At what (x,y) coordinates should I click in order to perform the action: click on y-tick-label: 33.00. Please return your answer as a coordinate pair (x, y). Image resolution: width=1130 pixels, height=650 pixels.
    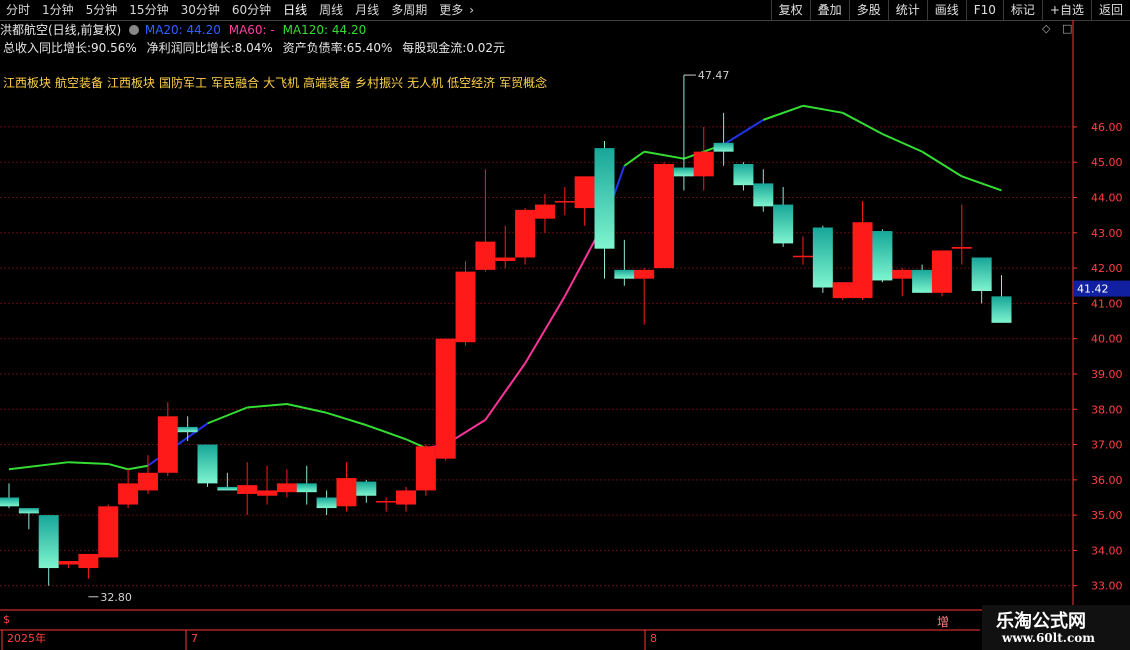
    Looking at the image, I should click on (1107, 586).